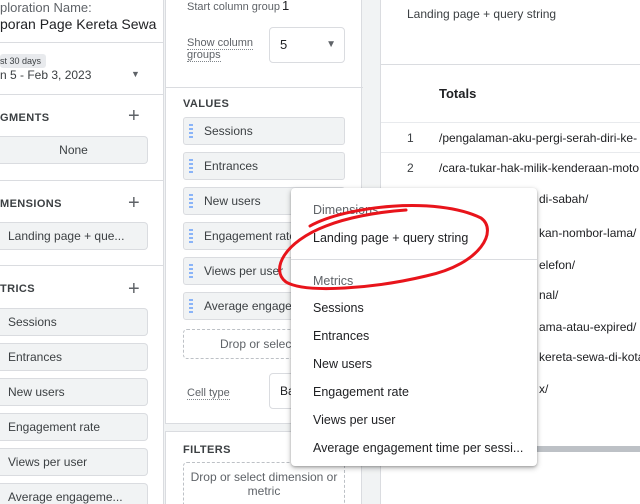 Image resolution: width=640 pixels, height=504 pixels. What do you see at coordinates (231, 166) in the screenshot?
I see `value-chip-label: Entrances` at bounding box center [231, 166].